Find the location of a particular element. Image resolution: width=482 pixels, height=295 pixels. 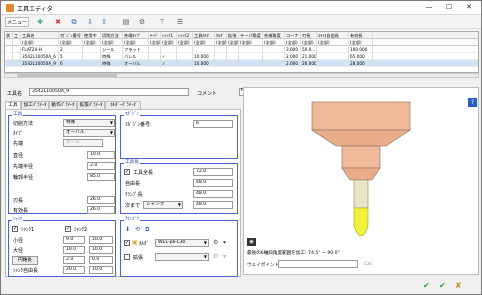

header-cell: ｼｬﾝｸ1 is located at coordinates (169, 35).